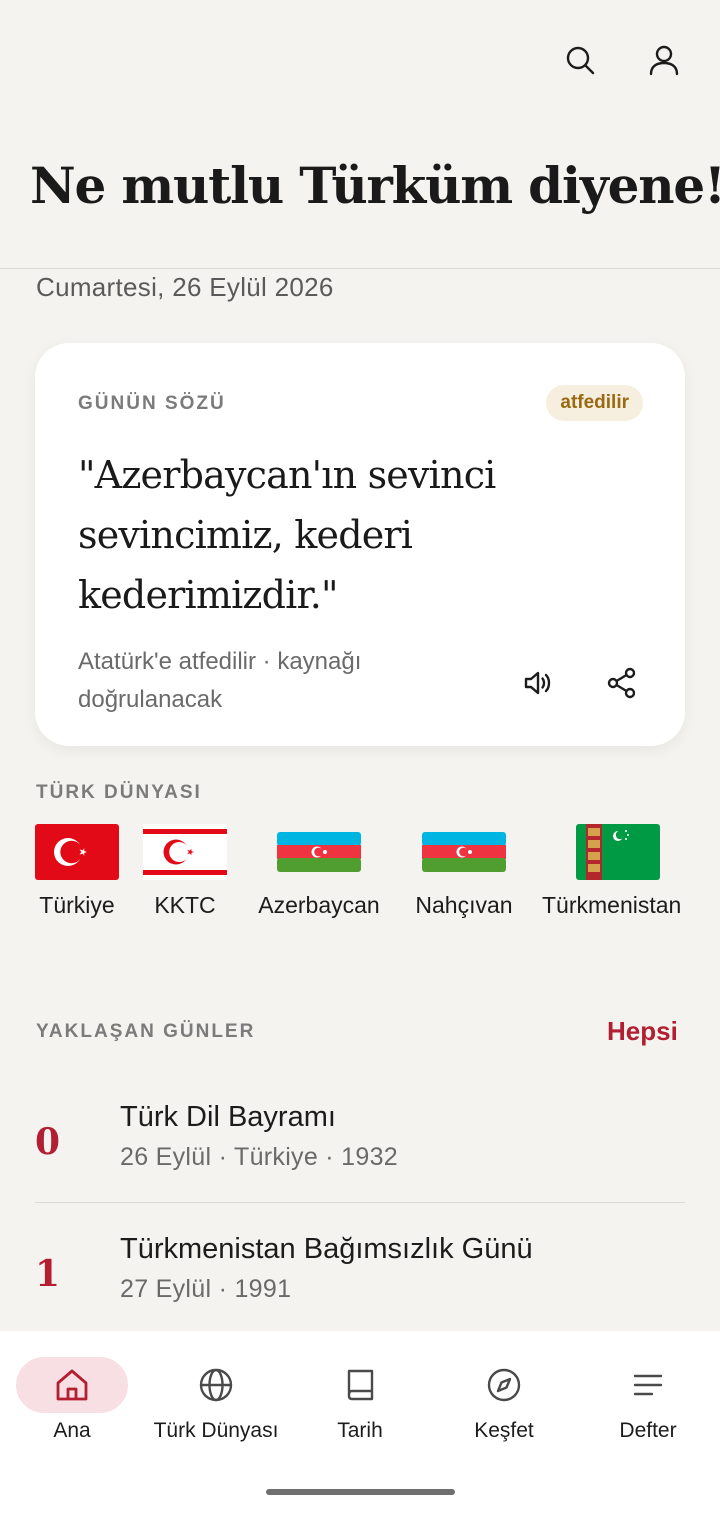  I want to click on nav-item-tarih: Tarih, so click(360, 1391).